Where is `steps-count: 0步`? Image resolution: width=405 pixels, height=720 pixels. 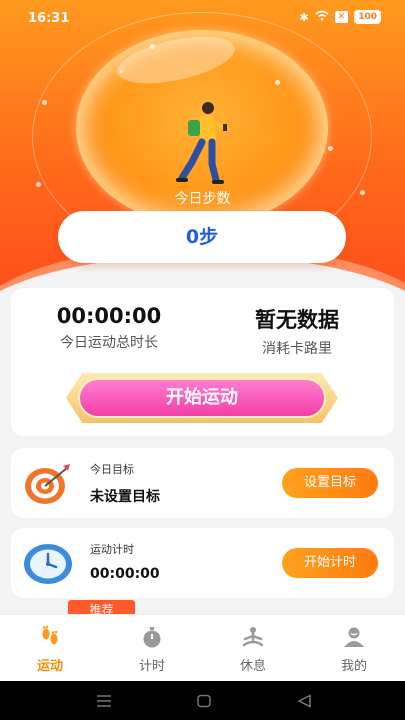 steps-count: 0步 is located at coordinates (202, 237).